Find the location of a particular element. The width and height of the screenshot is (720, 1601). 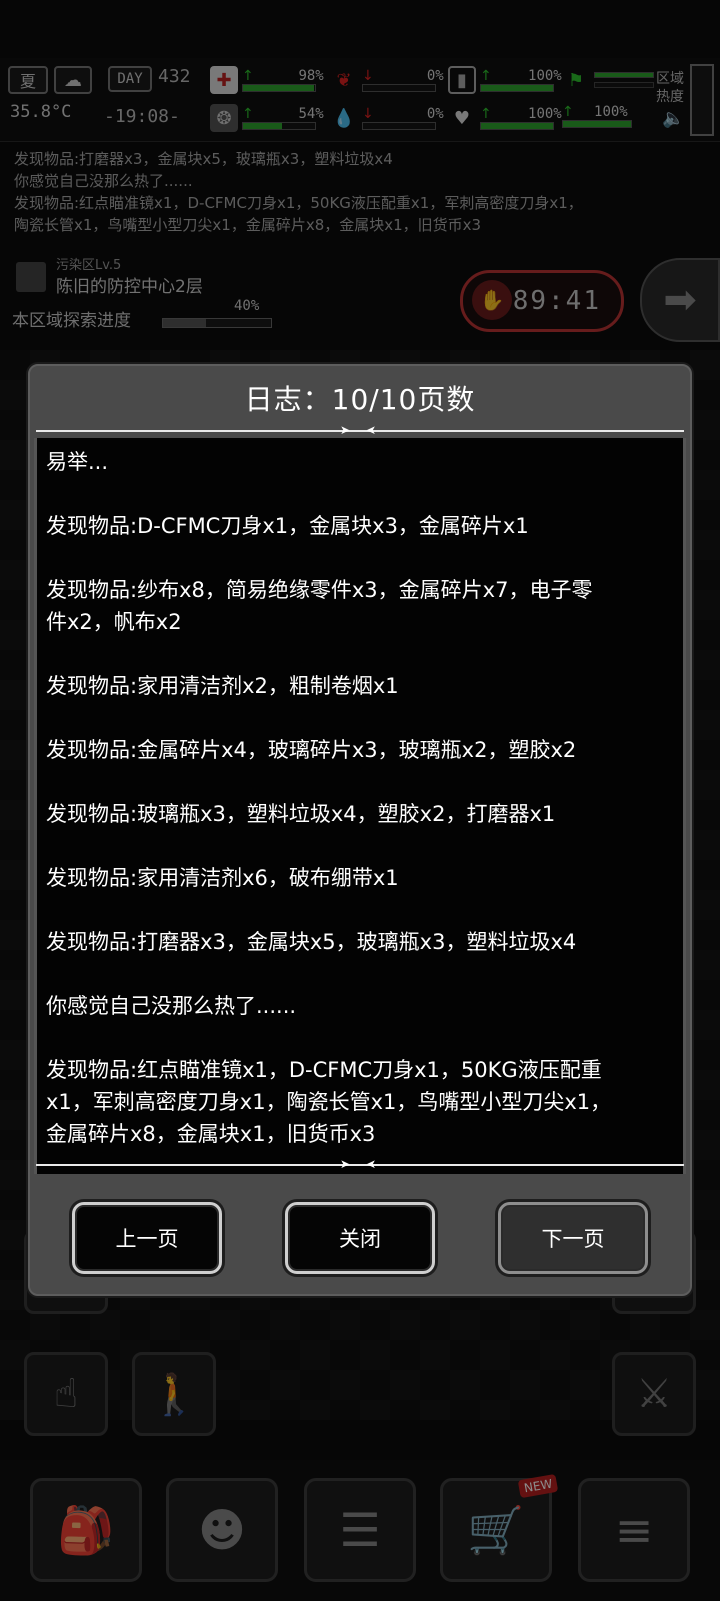

log-entry: 发现物品:玻璃瓶x3，塑料垃圾x4，塑胶x2，打磨器x1 is located at coordinates (301, 814).